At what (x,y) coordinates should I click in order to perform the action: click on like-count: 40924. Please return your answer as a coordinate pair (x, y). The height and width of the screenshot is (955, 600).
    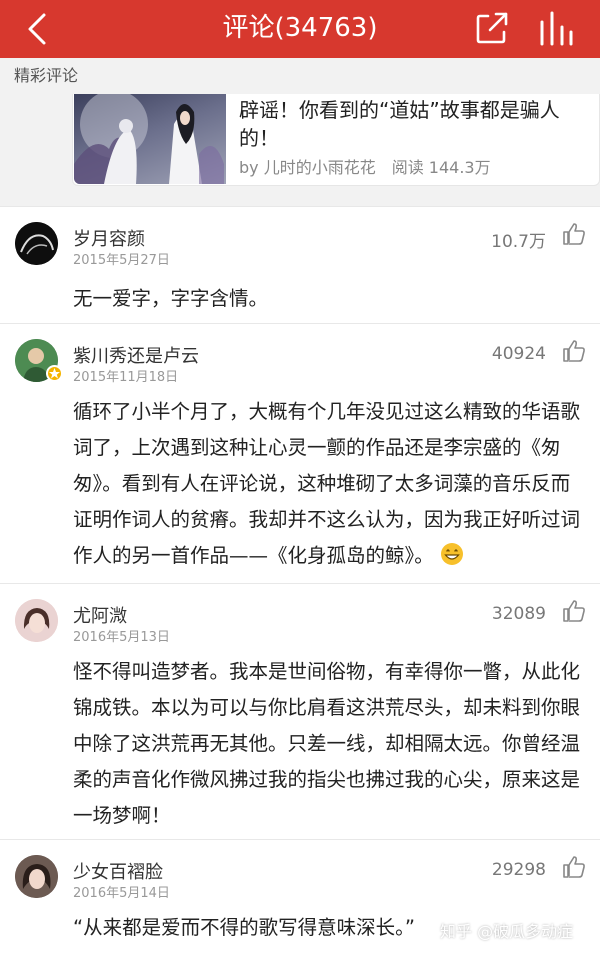
    Looking at the image, I should click on (518, 354).